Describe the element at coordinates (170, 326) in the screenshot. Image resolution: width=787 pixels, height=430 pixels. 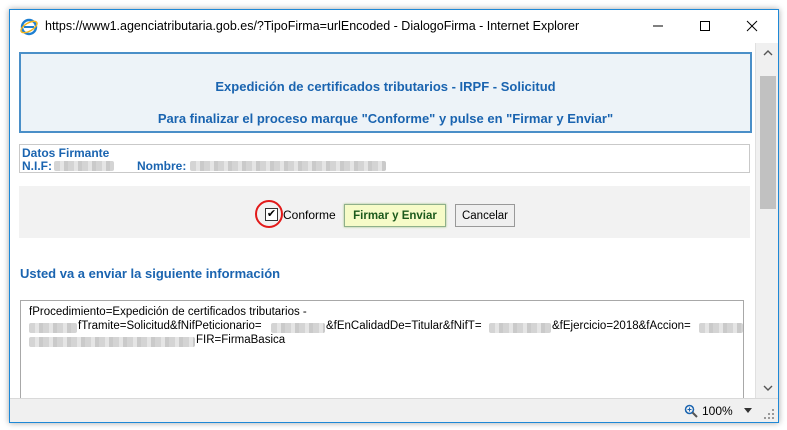
I see `info-line-2a: fTramite=Solicitud&fNifPeticionario=` at that location.